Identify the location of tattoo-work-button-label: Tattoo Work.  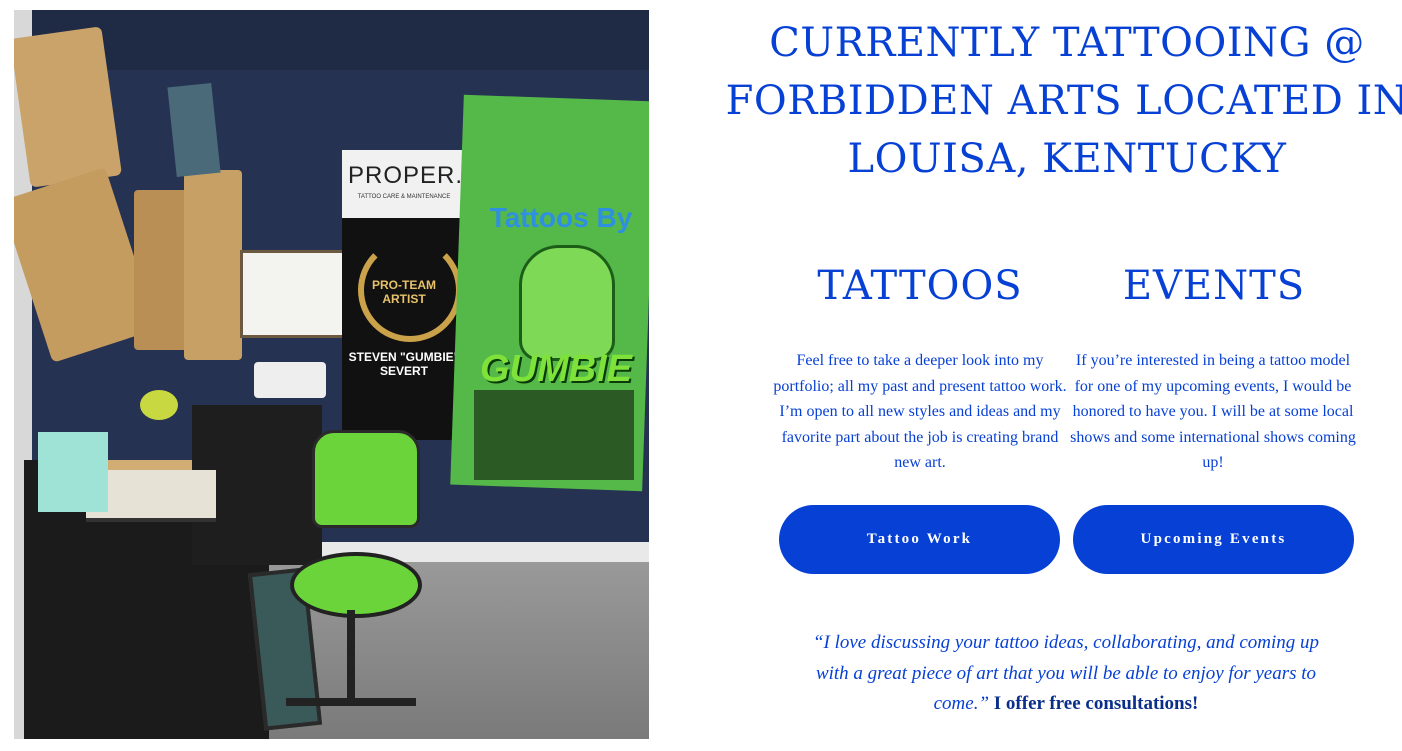
(919, 539).